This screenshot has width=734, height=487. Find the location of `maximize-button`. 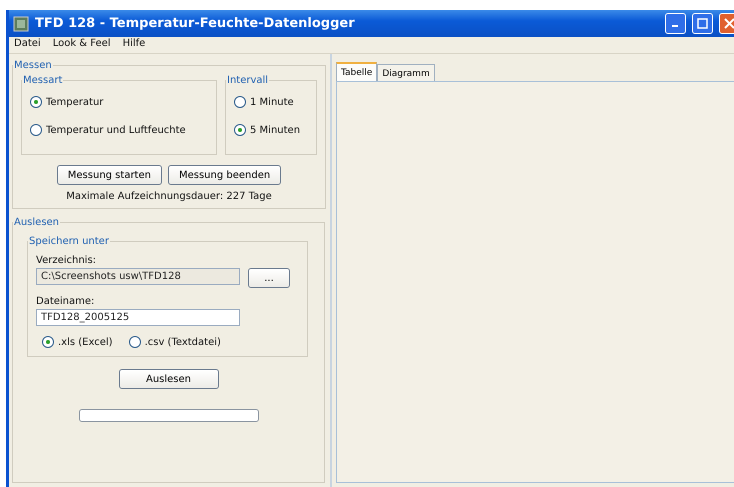

maximize-button is located at coordinates (702, 23).